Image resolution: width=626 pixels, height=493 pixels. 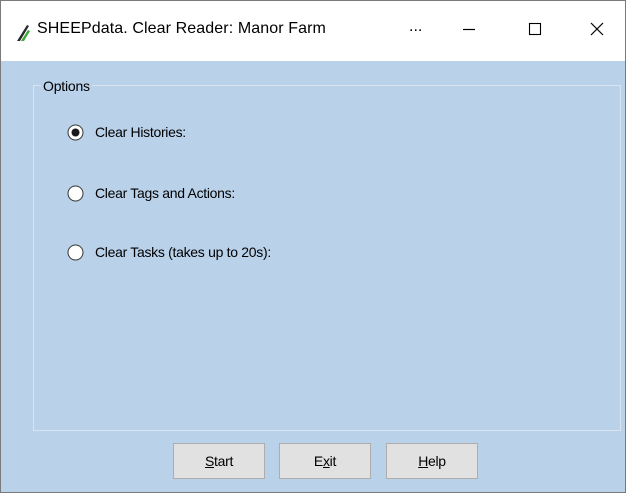 I want to click on help-button: Help, so click(x=432, y=461).